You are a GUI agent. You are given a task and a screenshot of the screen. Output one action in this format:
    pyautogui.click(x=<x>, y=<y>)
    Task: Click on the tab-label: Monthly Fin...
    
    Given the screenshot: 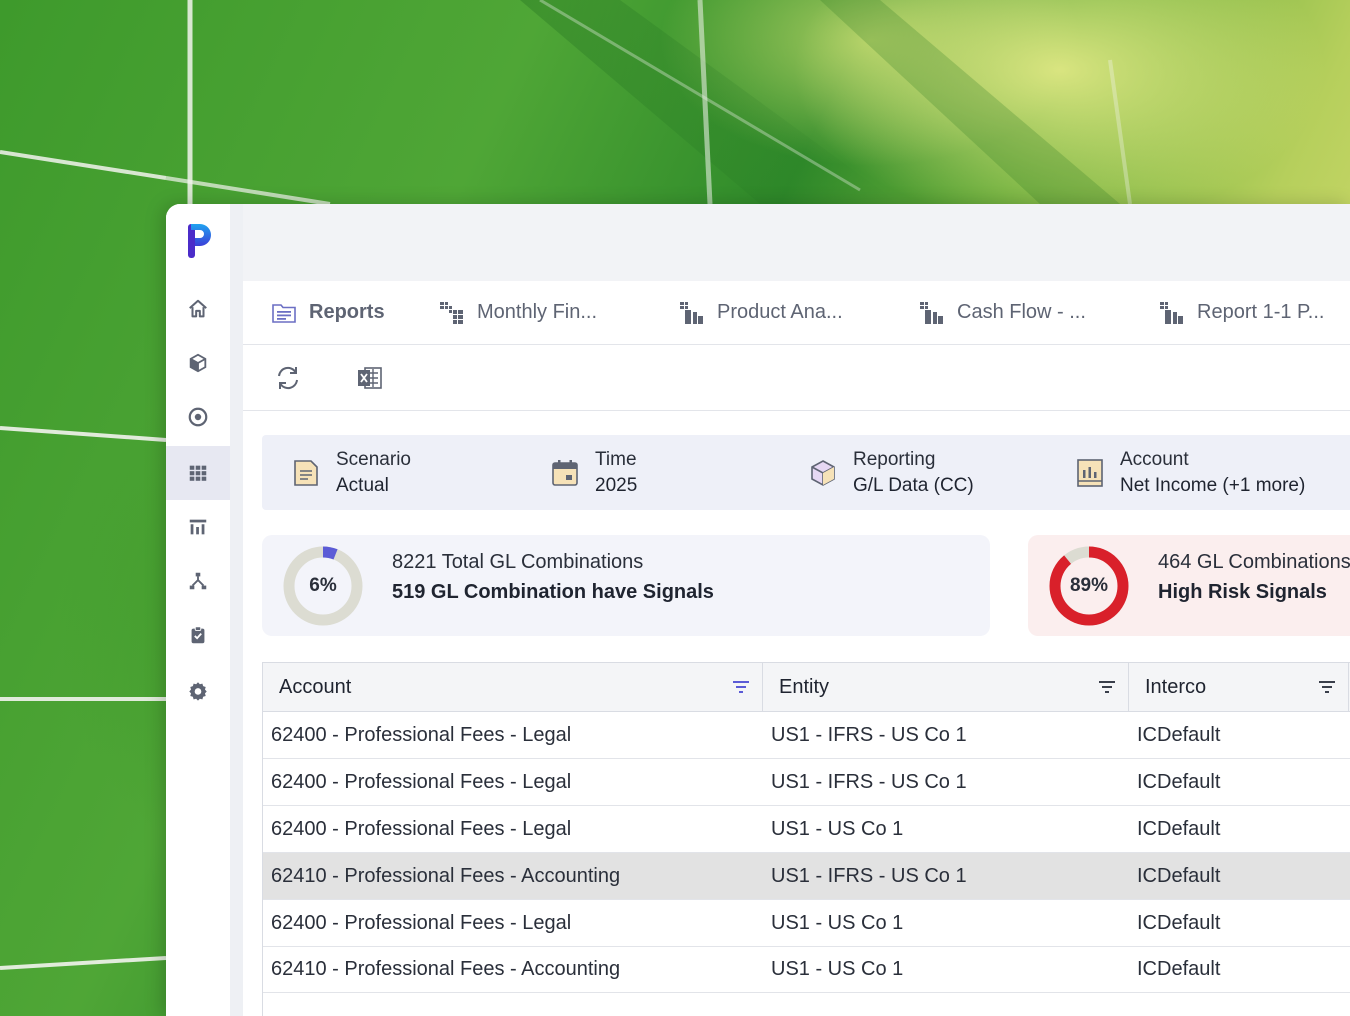 What is the action you would take?
    pyautogui.click(x=537, y=312)
    